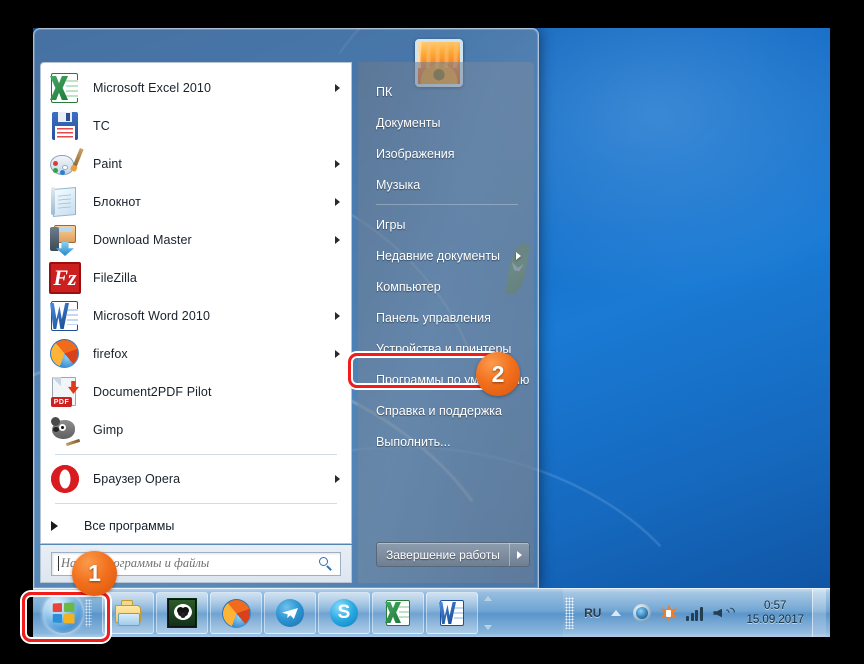 The width and height of the screenshot is (864, 664). Describe the element at coordinates (196, 164) in the screenshot. I see `program-item-paint: Paint` at that location.